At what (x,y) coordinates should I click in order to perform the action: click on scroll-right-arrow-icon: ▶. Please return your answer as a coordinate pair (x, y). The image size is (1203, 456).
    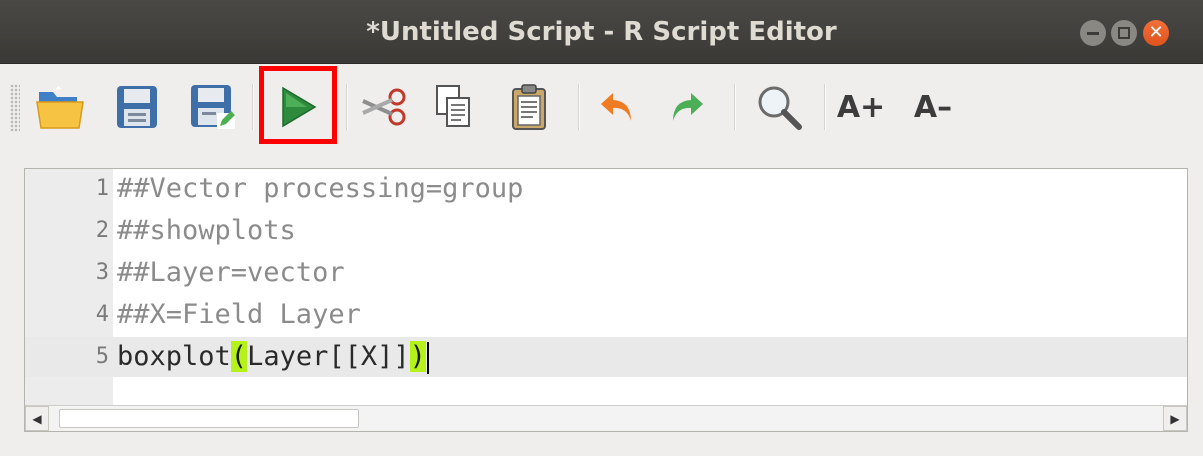
    Looking at the image, I should click on (1175, 418).